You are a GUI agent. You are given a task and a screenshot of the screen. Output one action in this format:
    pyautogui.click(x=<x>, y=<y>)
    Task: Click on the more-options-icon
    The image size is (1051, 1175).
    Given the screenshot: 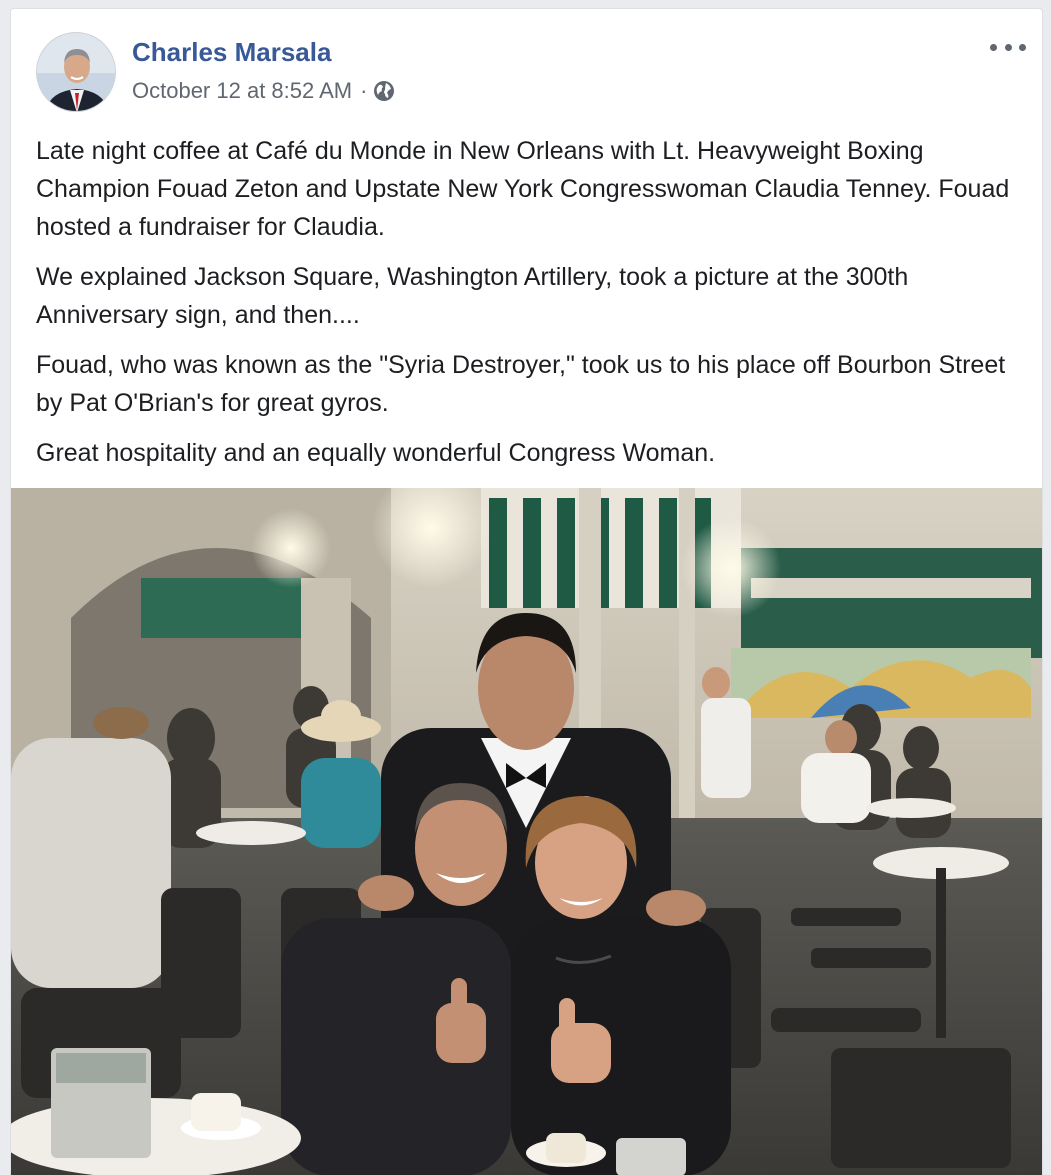 What is the action you would take?
    pyautogui.click(x=1008, y=47)
    